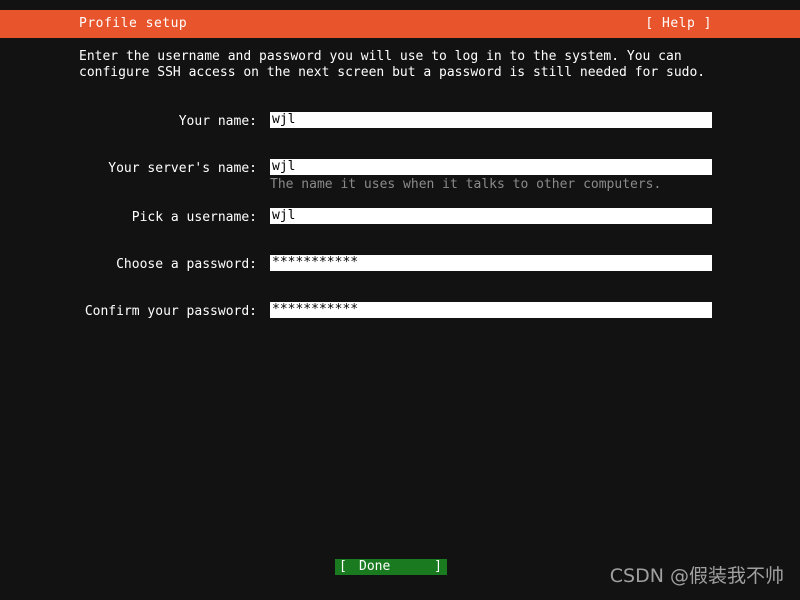  Describe the element at coordinates (491, 167) in the screenshot. I see `input-server-name: wjl` at that location.